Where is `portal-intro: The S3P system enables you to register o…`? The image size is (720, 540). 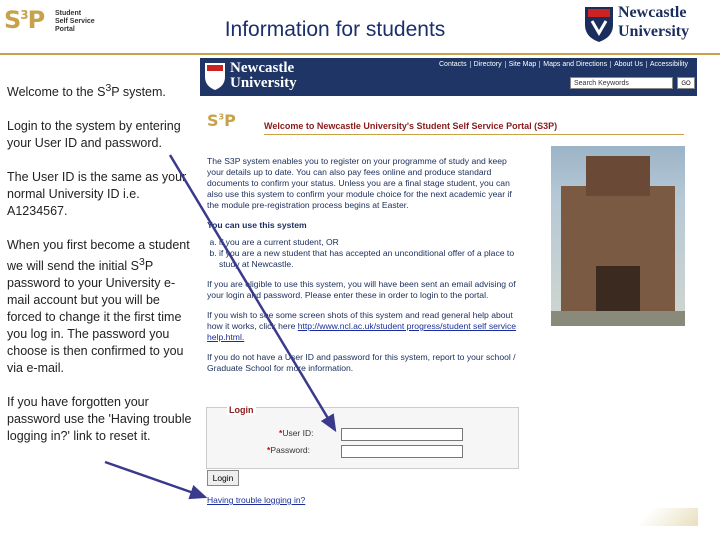 portal-intro: The S3P system enables you to register o… is located at coordinates (359, 183).